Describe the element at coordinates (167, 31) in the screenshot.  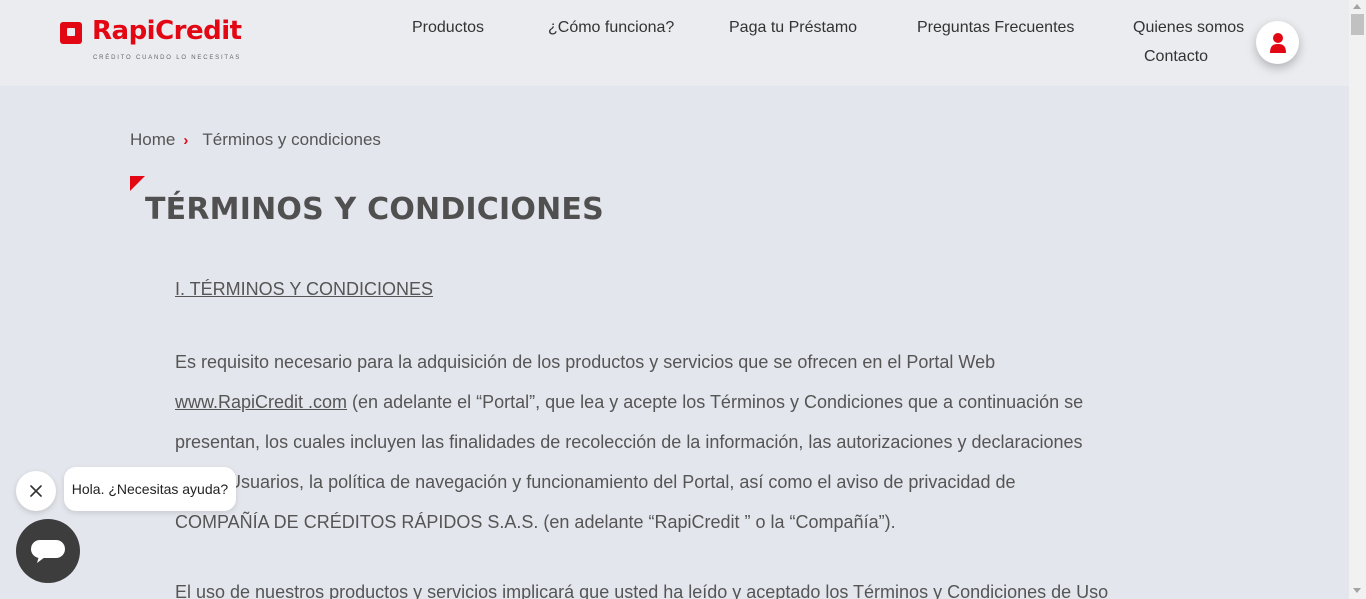
I see `logo-text: RapiCredit` at that location.